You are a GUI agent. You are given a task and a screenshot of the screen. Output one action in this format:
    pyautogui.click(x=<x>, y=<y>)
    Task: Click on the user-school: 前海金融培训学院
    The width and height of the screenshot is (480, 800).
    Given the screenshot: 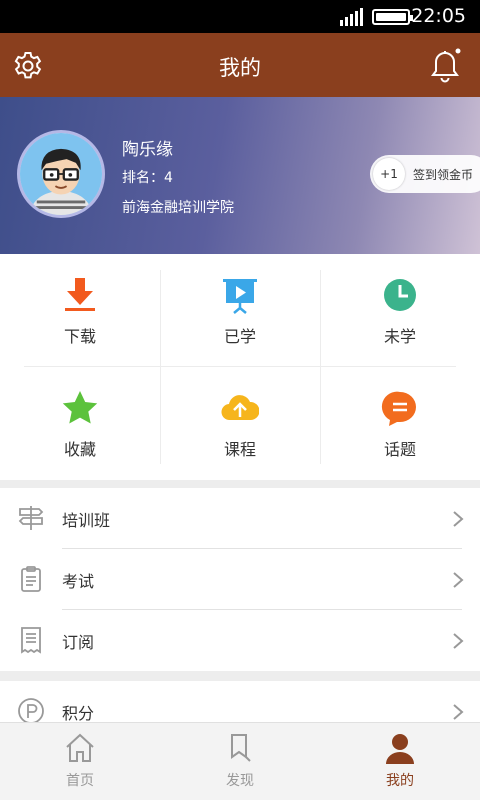 What is the action you would take?
    pyautogui.click(x=178, y=208)
    